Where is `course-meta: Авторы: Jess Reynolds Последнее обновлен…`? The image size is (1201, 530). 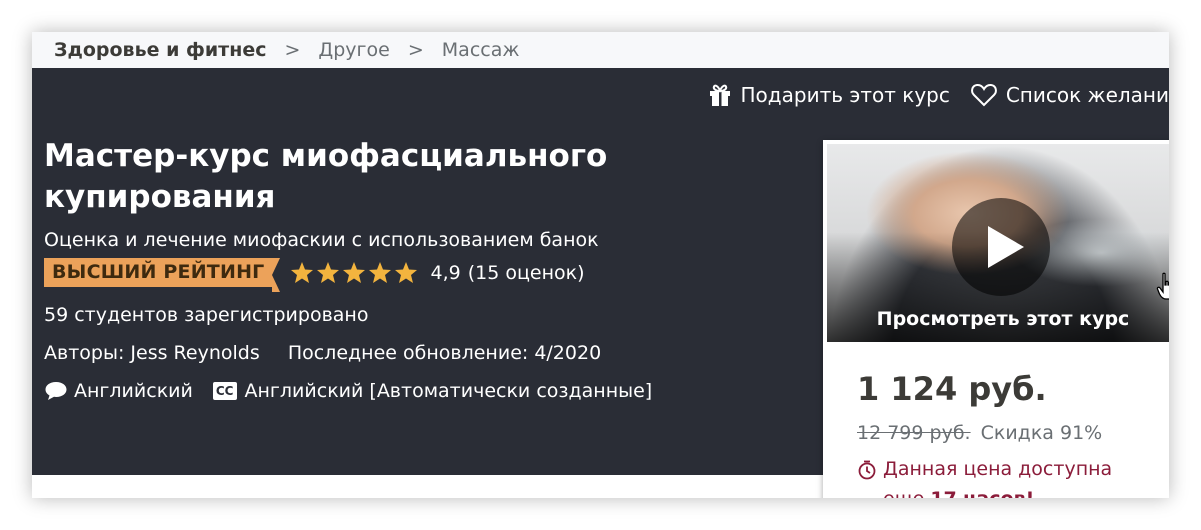 course-meta: Авторы: Jess Reynolds Последнее обновлен… is located at coordinates (322, 353).